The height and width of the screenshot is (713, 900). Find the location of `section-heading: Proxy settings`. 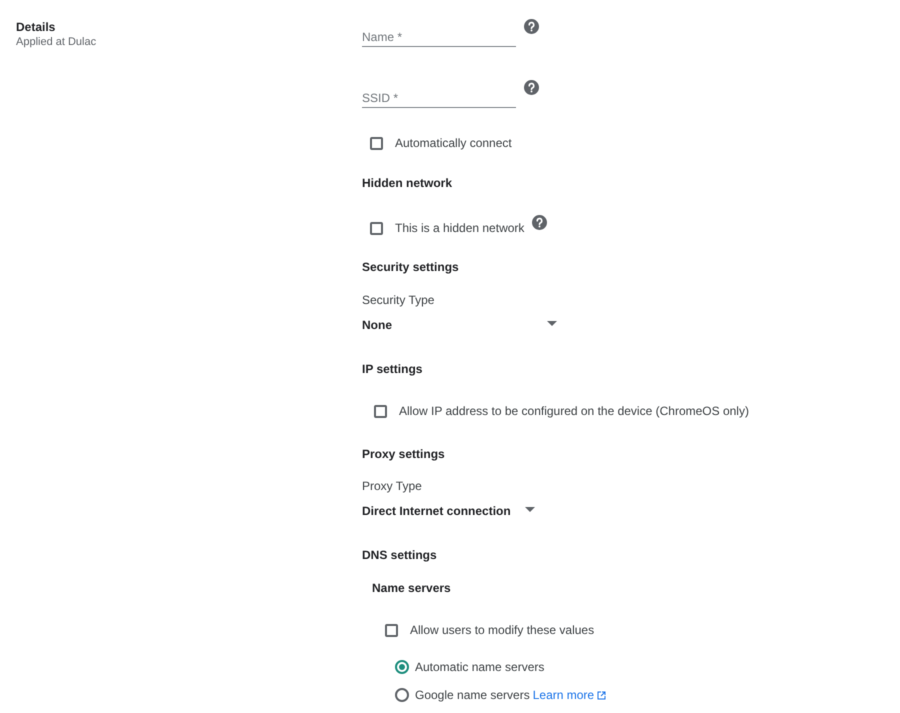

section-heading: Proxy settings is located at coordinates (403, 454).